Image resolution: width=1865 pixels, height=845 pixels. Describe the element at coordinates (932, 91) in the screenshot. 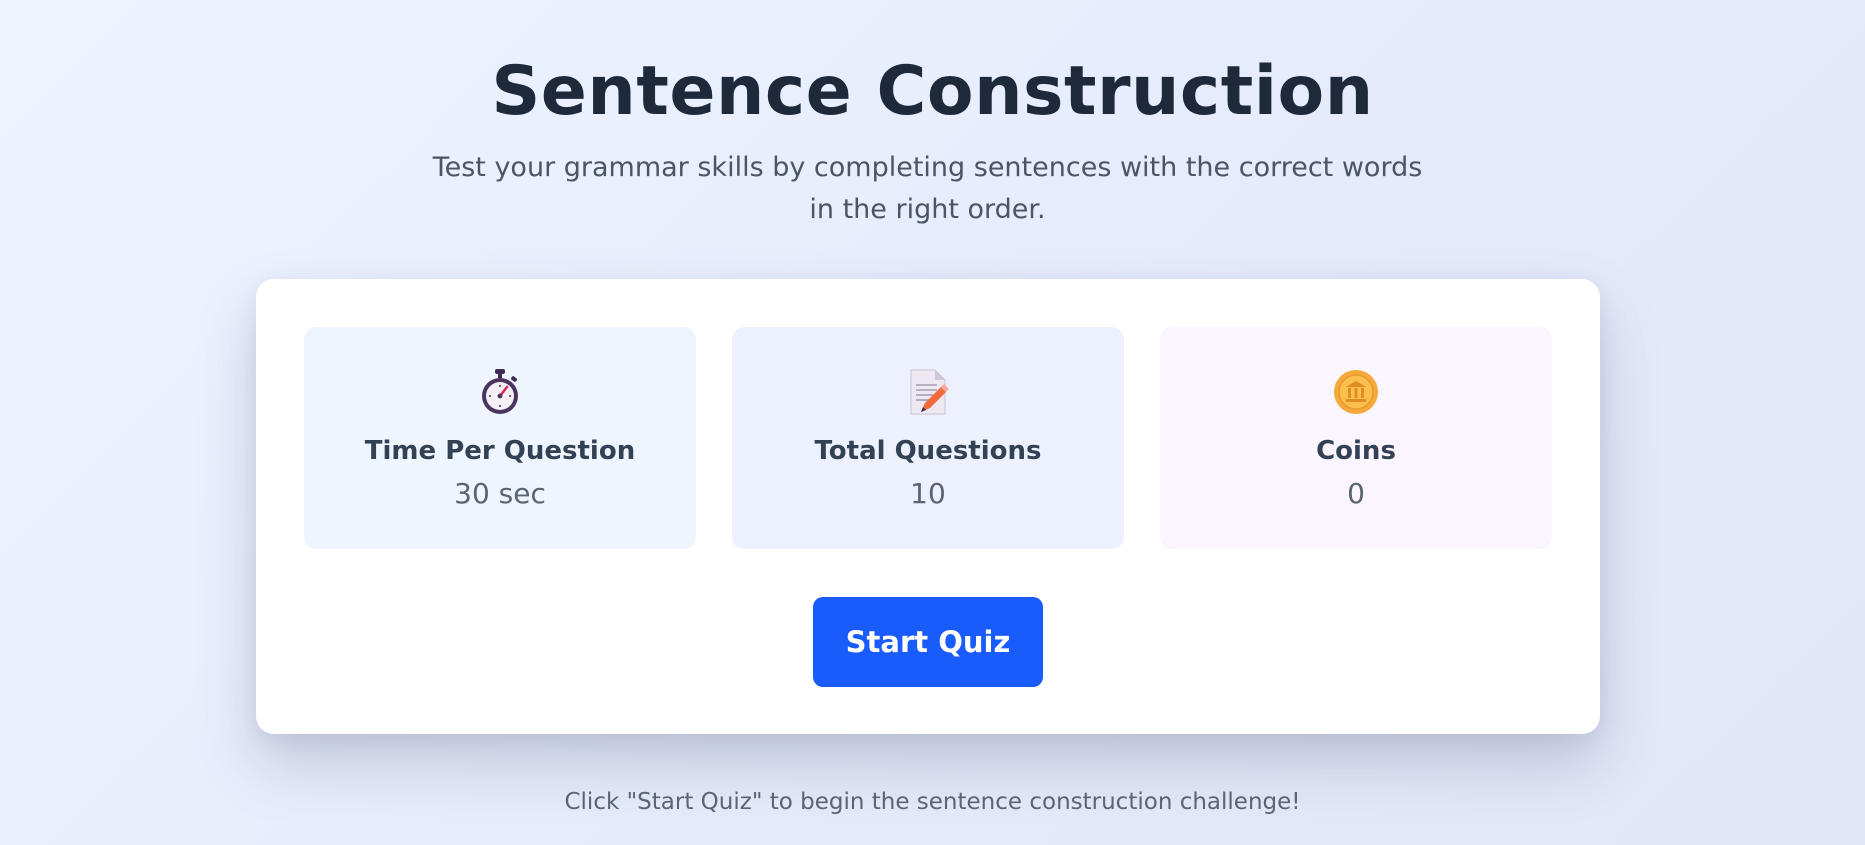

I see `page-title: Sentence Construction` at that location.